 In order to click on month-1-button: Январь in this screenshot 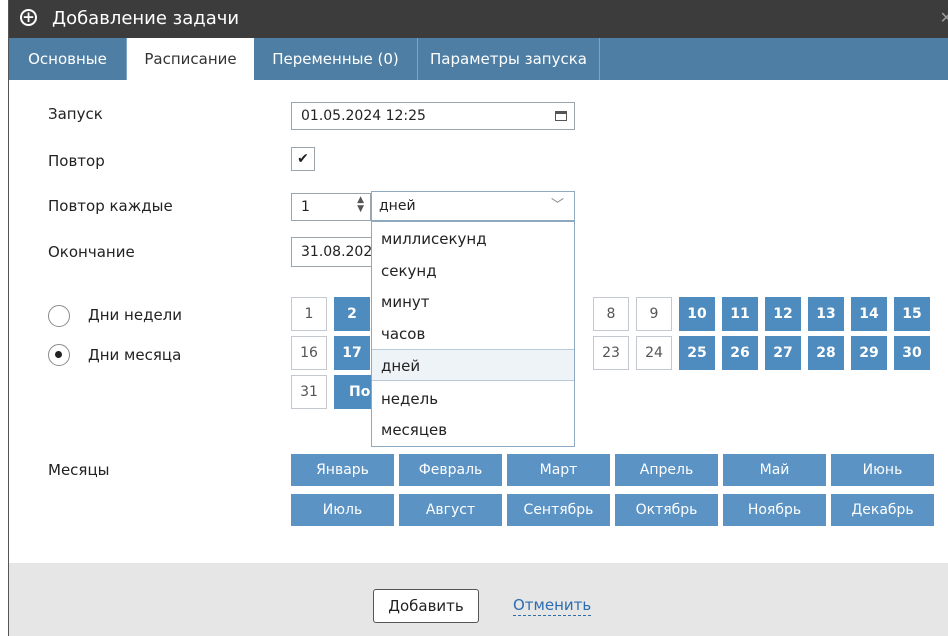, I will do `click(342, 470)`.